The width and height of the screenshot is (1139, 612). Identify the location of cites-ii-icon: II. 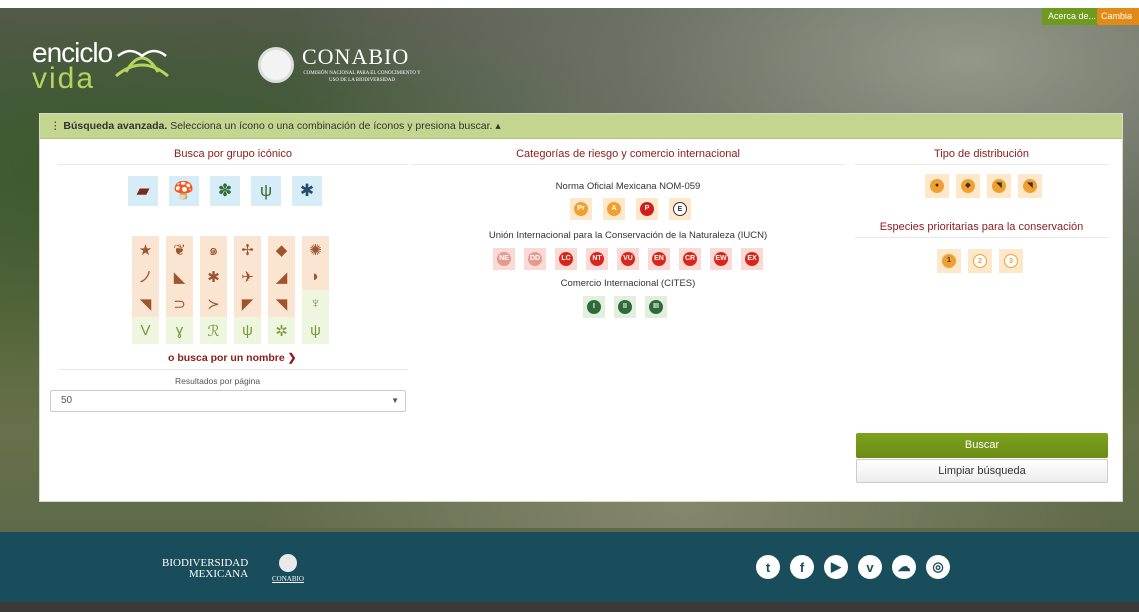
(625, 307).